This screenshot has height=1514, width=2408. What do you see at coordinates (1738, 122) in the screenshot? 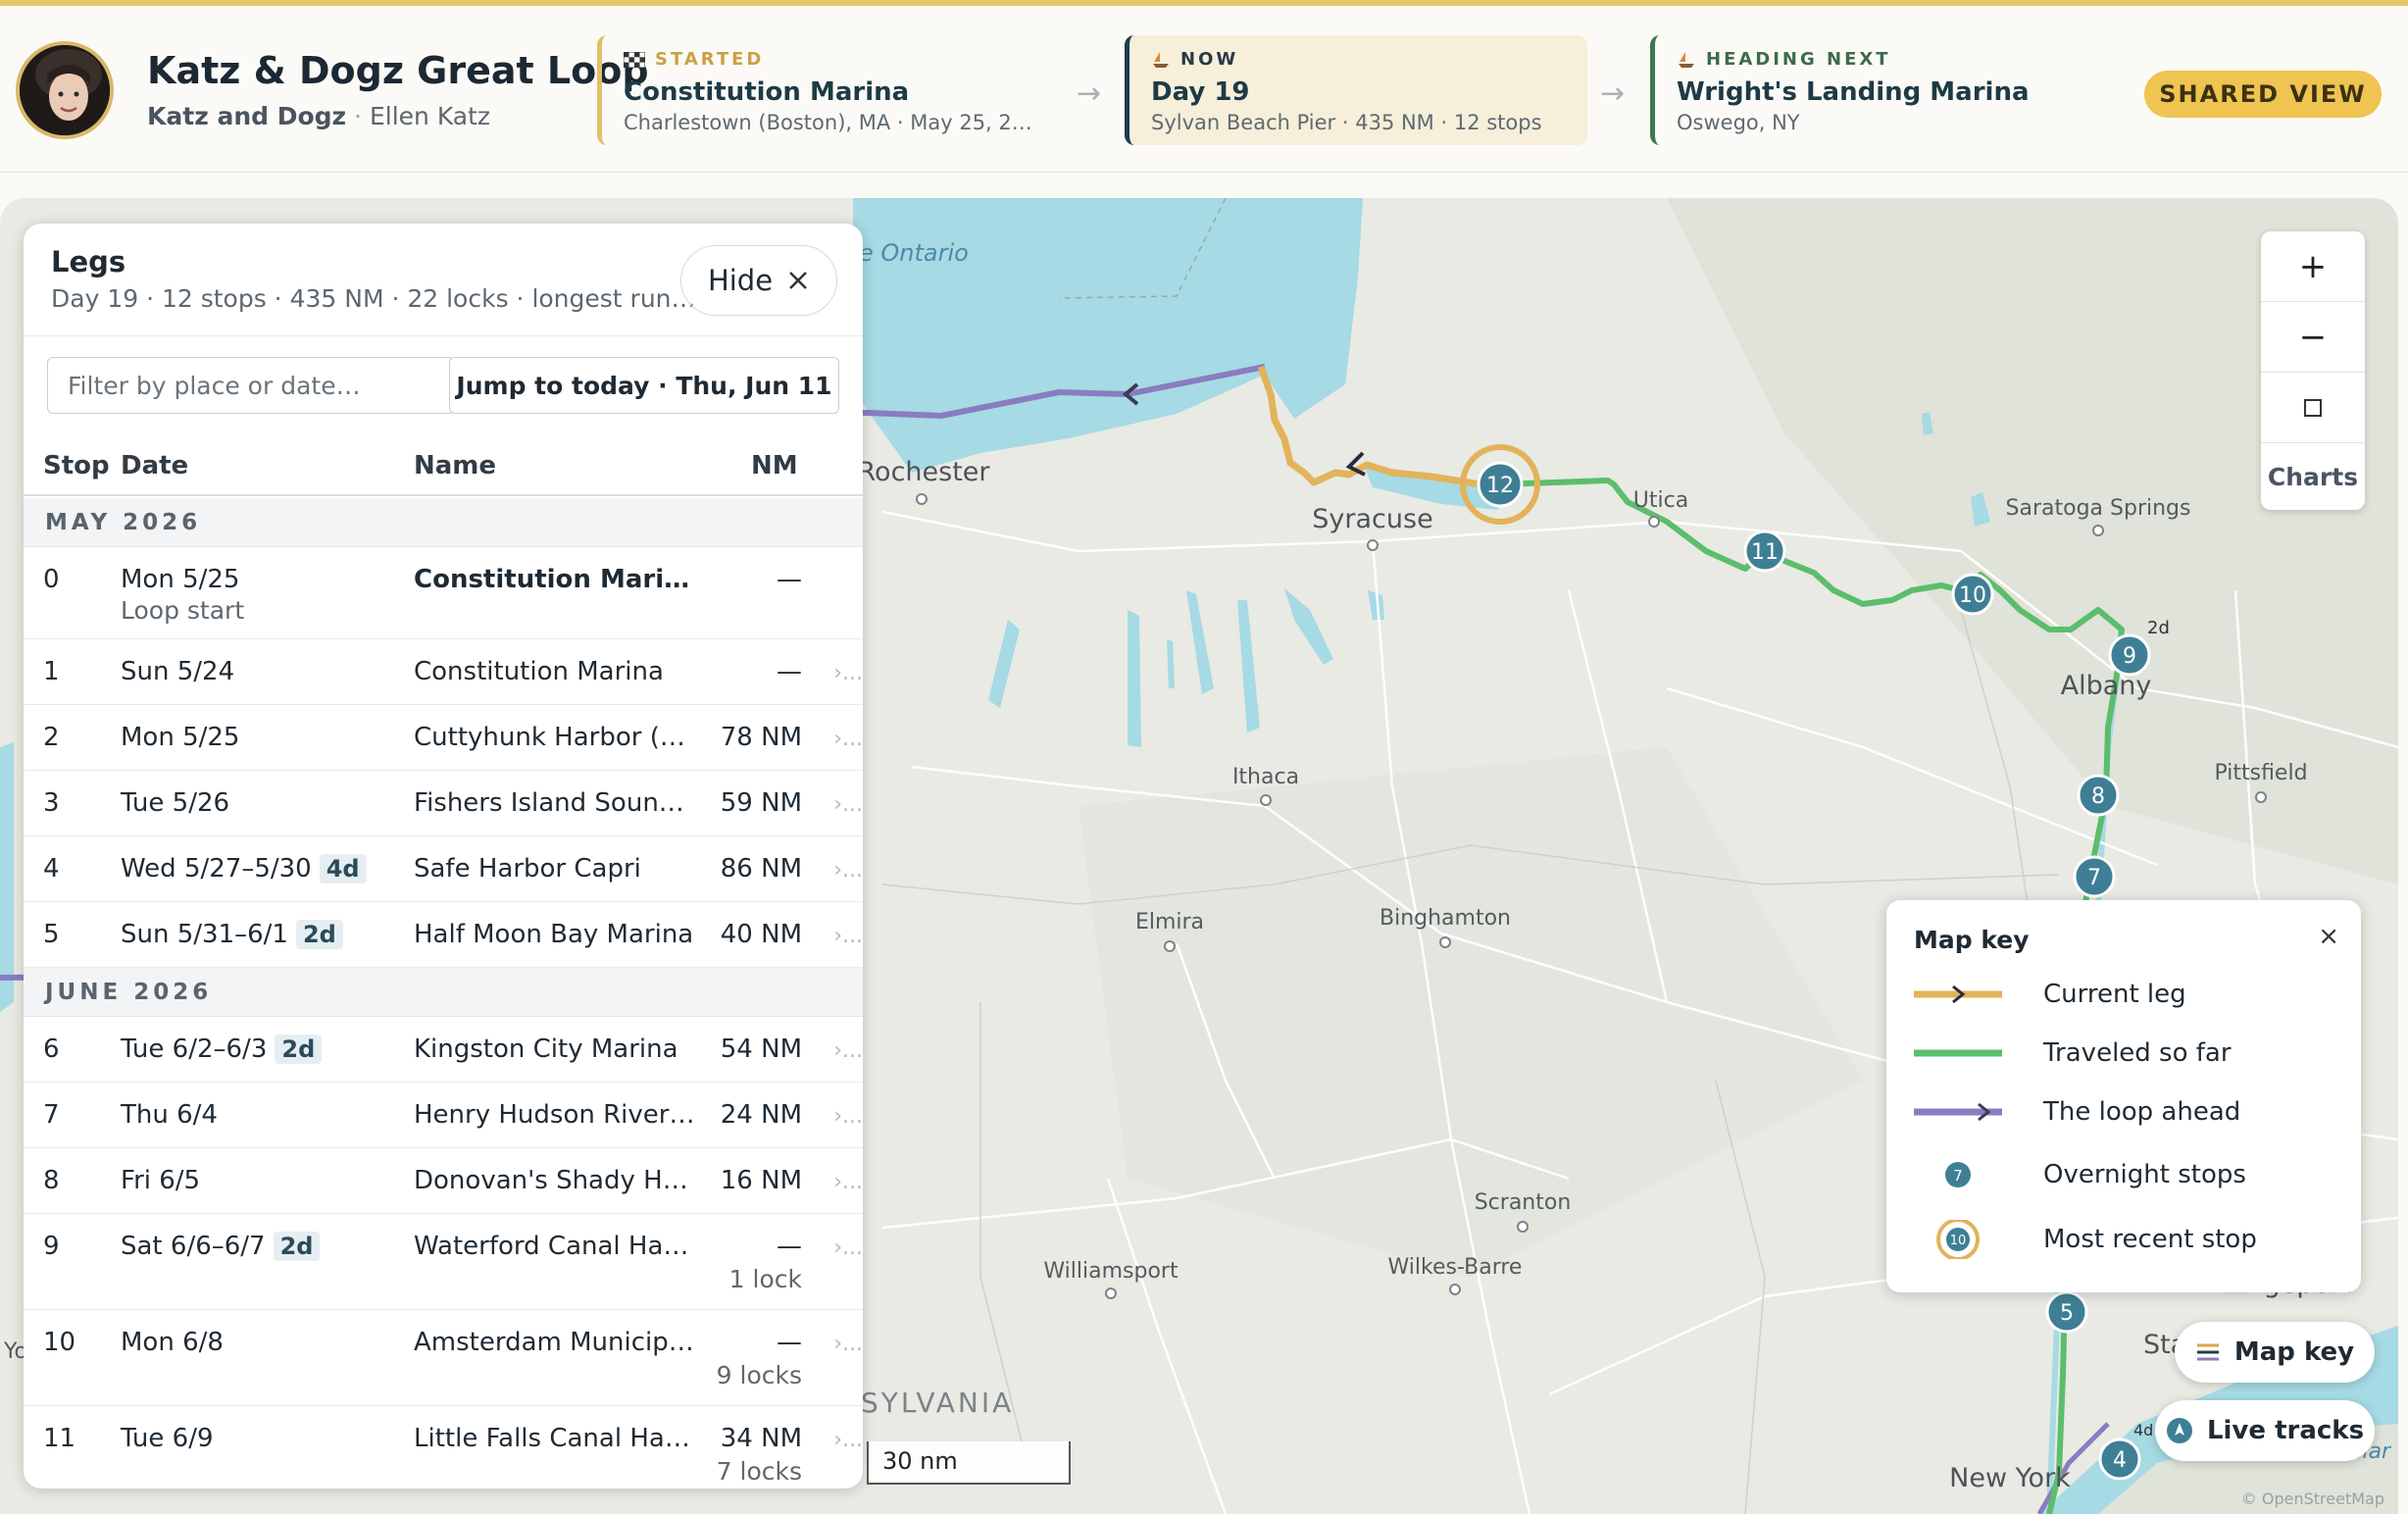
I see `next-detail: Oswego, NY` at bounding box center [1738, 122].